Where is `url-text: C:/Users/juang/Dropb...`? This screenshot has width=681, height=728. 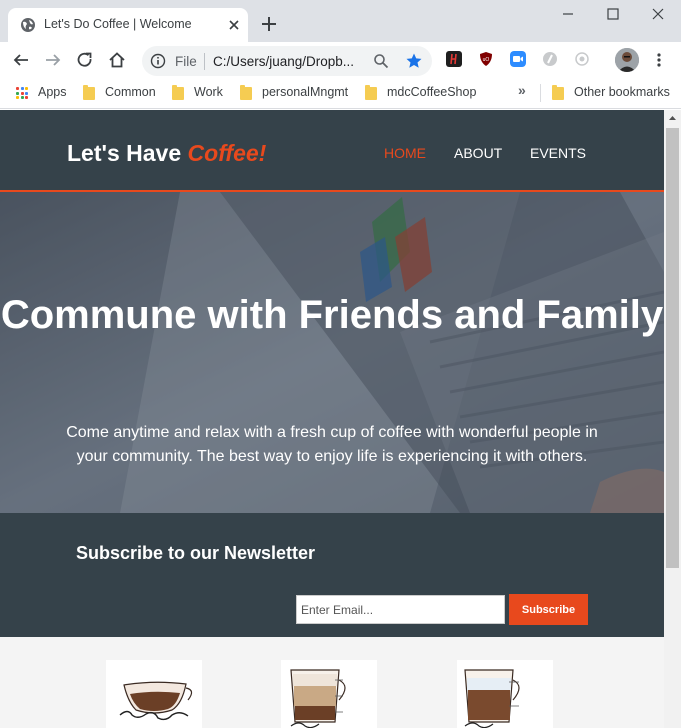 url-text: C:/Users/juang/Dropb... is located at coordinates (283, 61).